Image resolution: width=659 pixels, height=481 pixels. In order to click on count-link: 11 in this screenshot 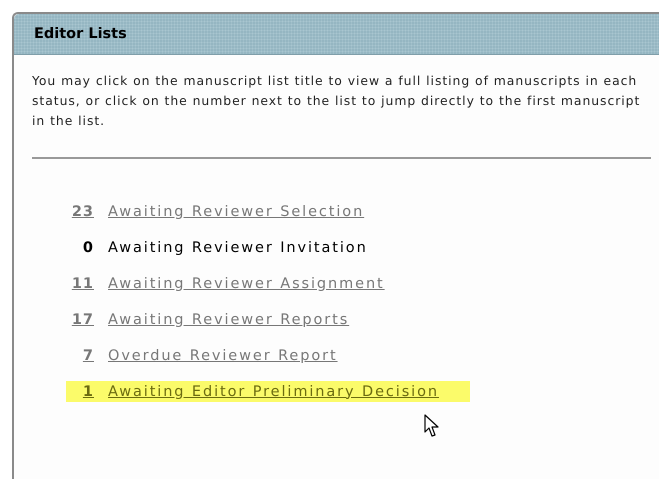, I will do `click(83, 284)`.